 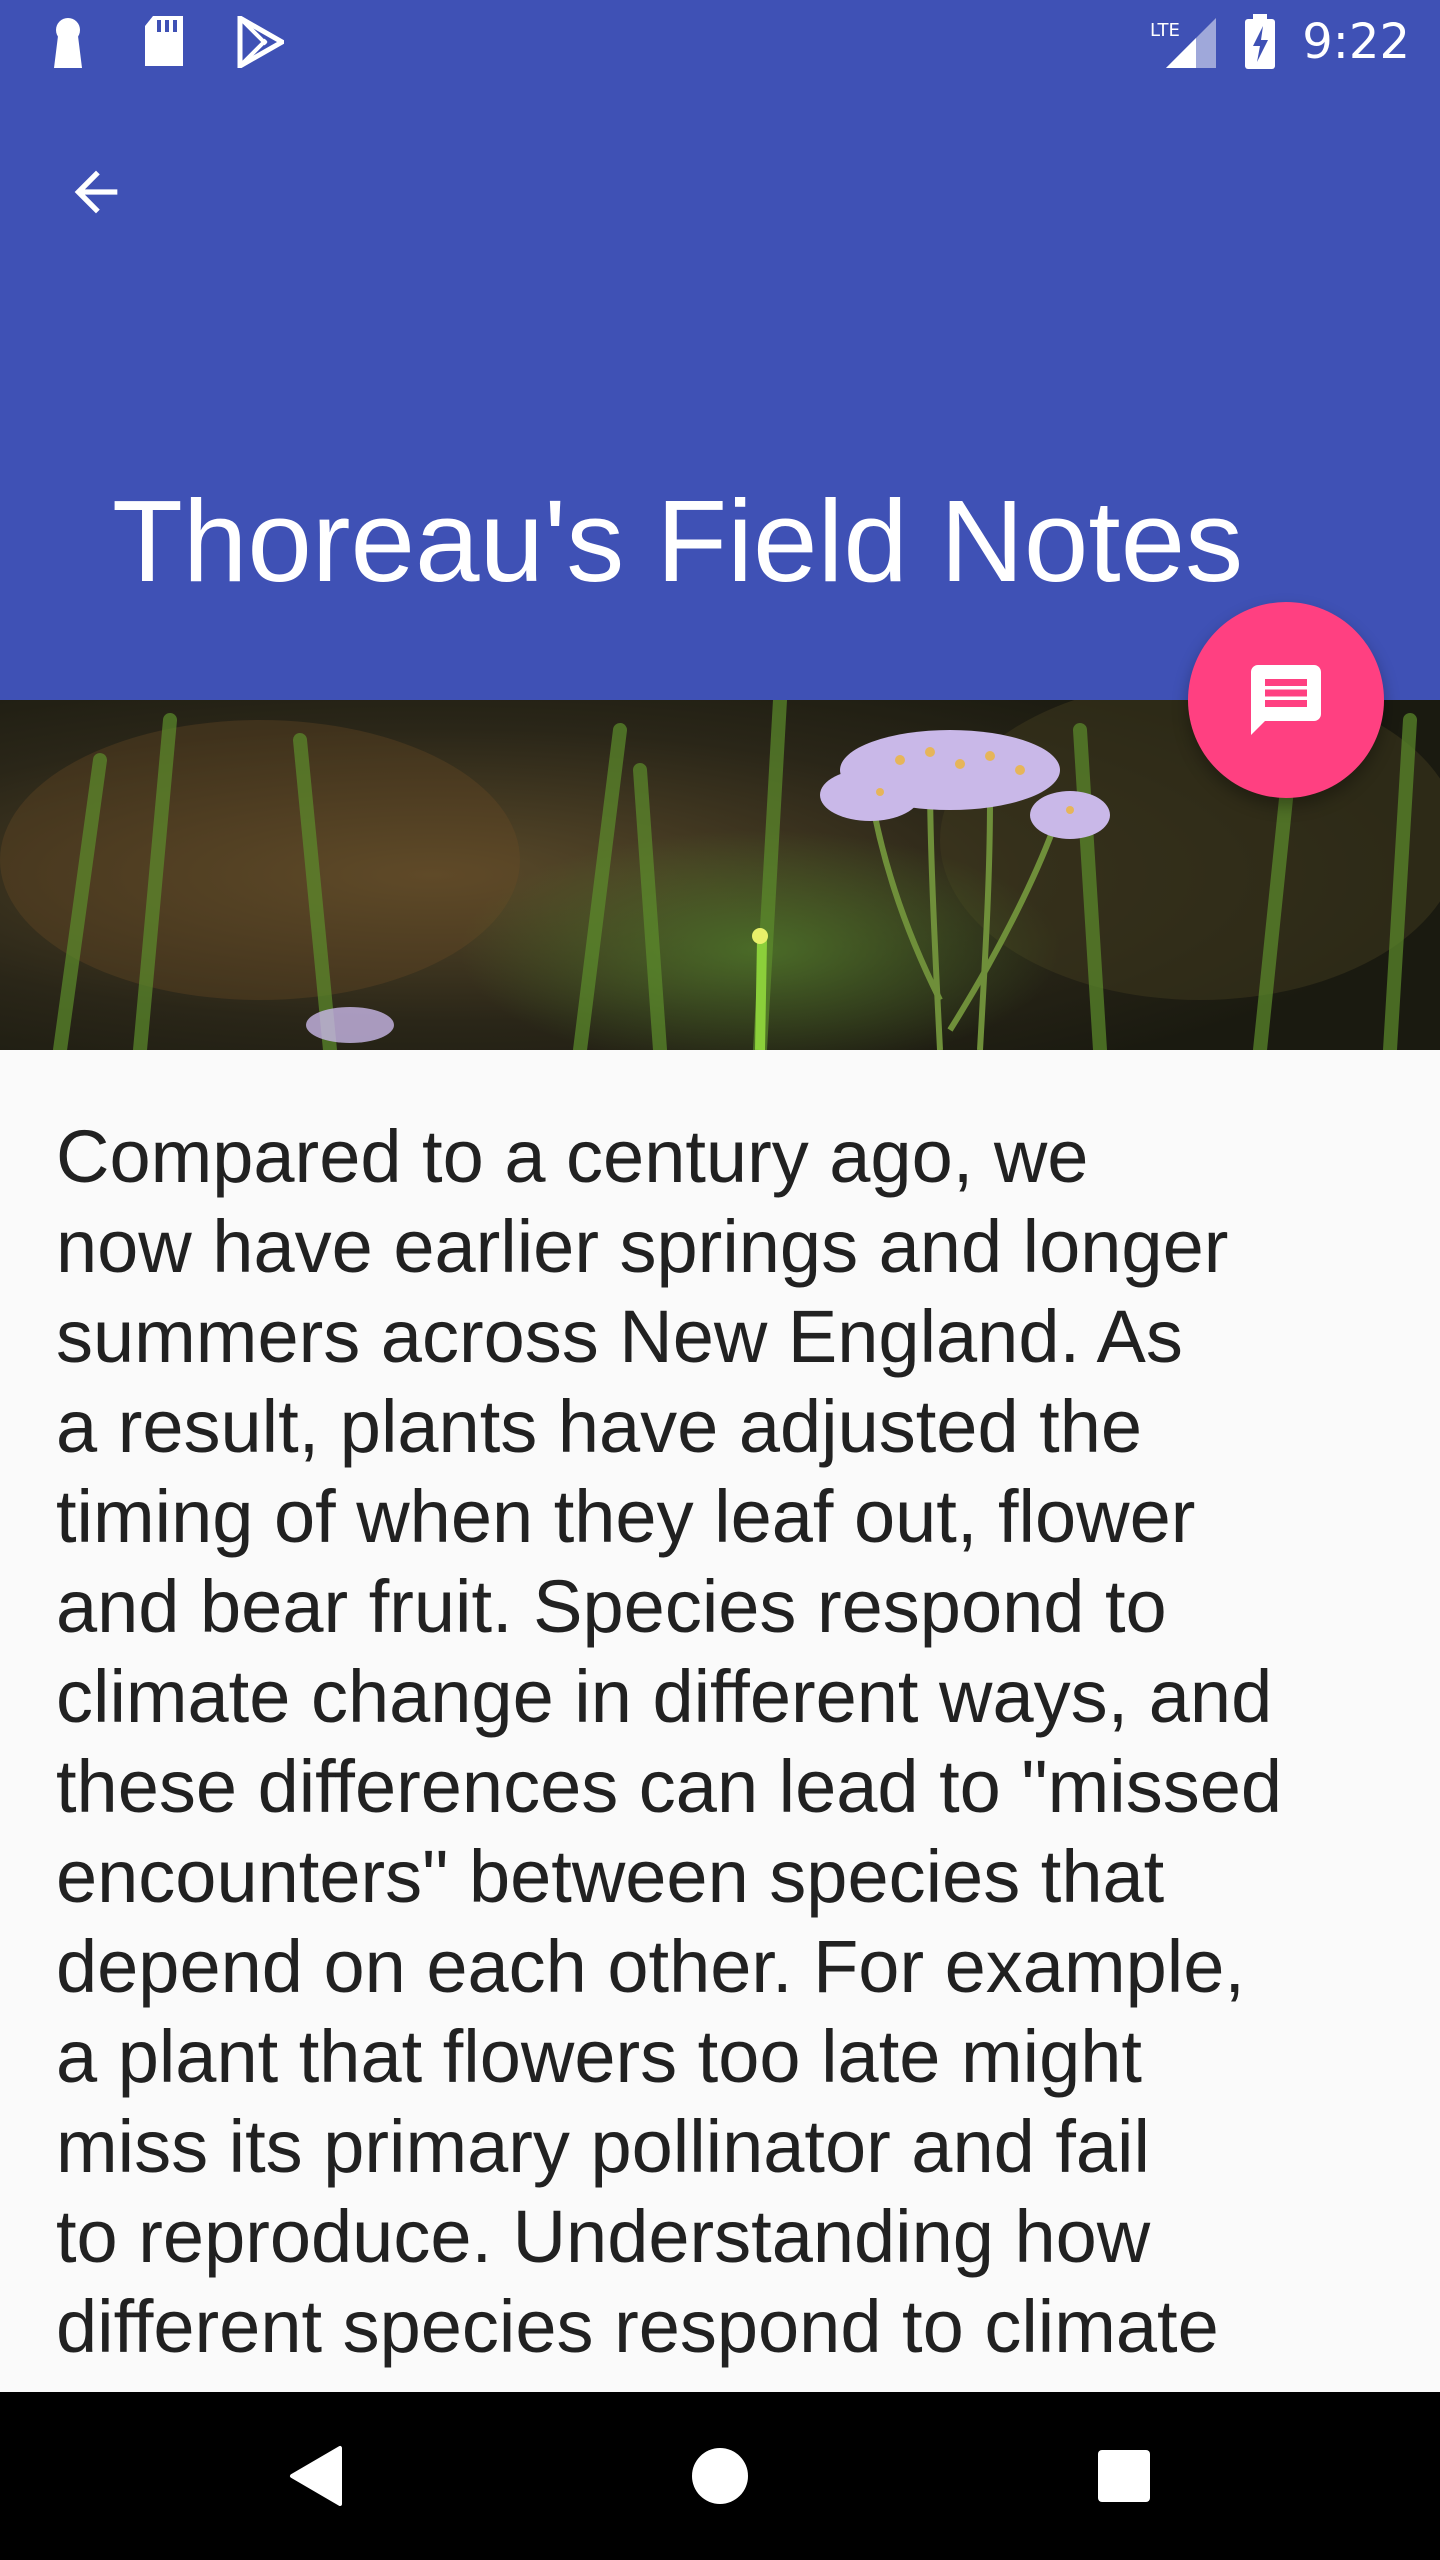 I want to click on article-line: a plant that flowers too late might, so click(x=599, y=2056).